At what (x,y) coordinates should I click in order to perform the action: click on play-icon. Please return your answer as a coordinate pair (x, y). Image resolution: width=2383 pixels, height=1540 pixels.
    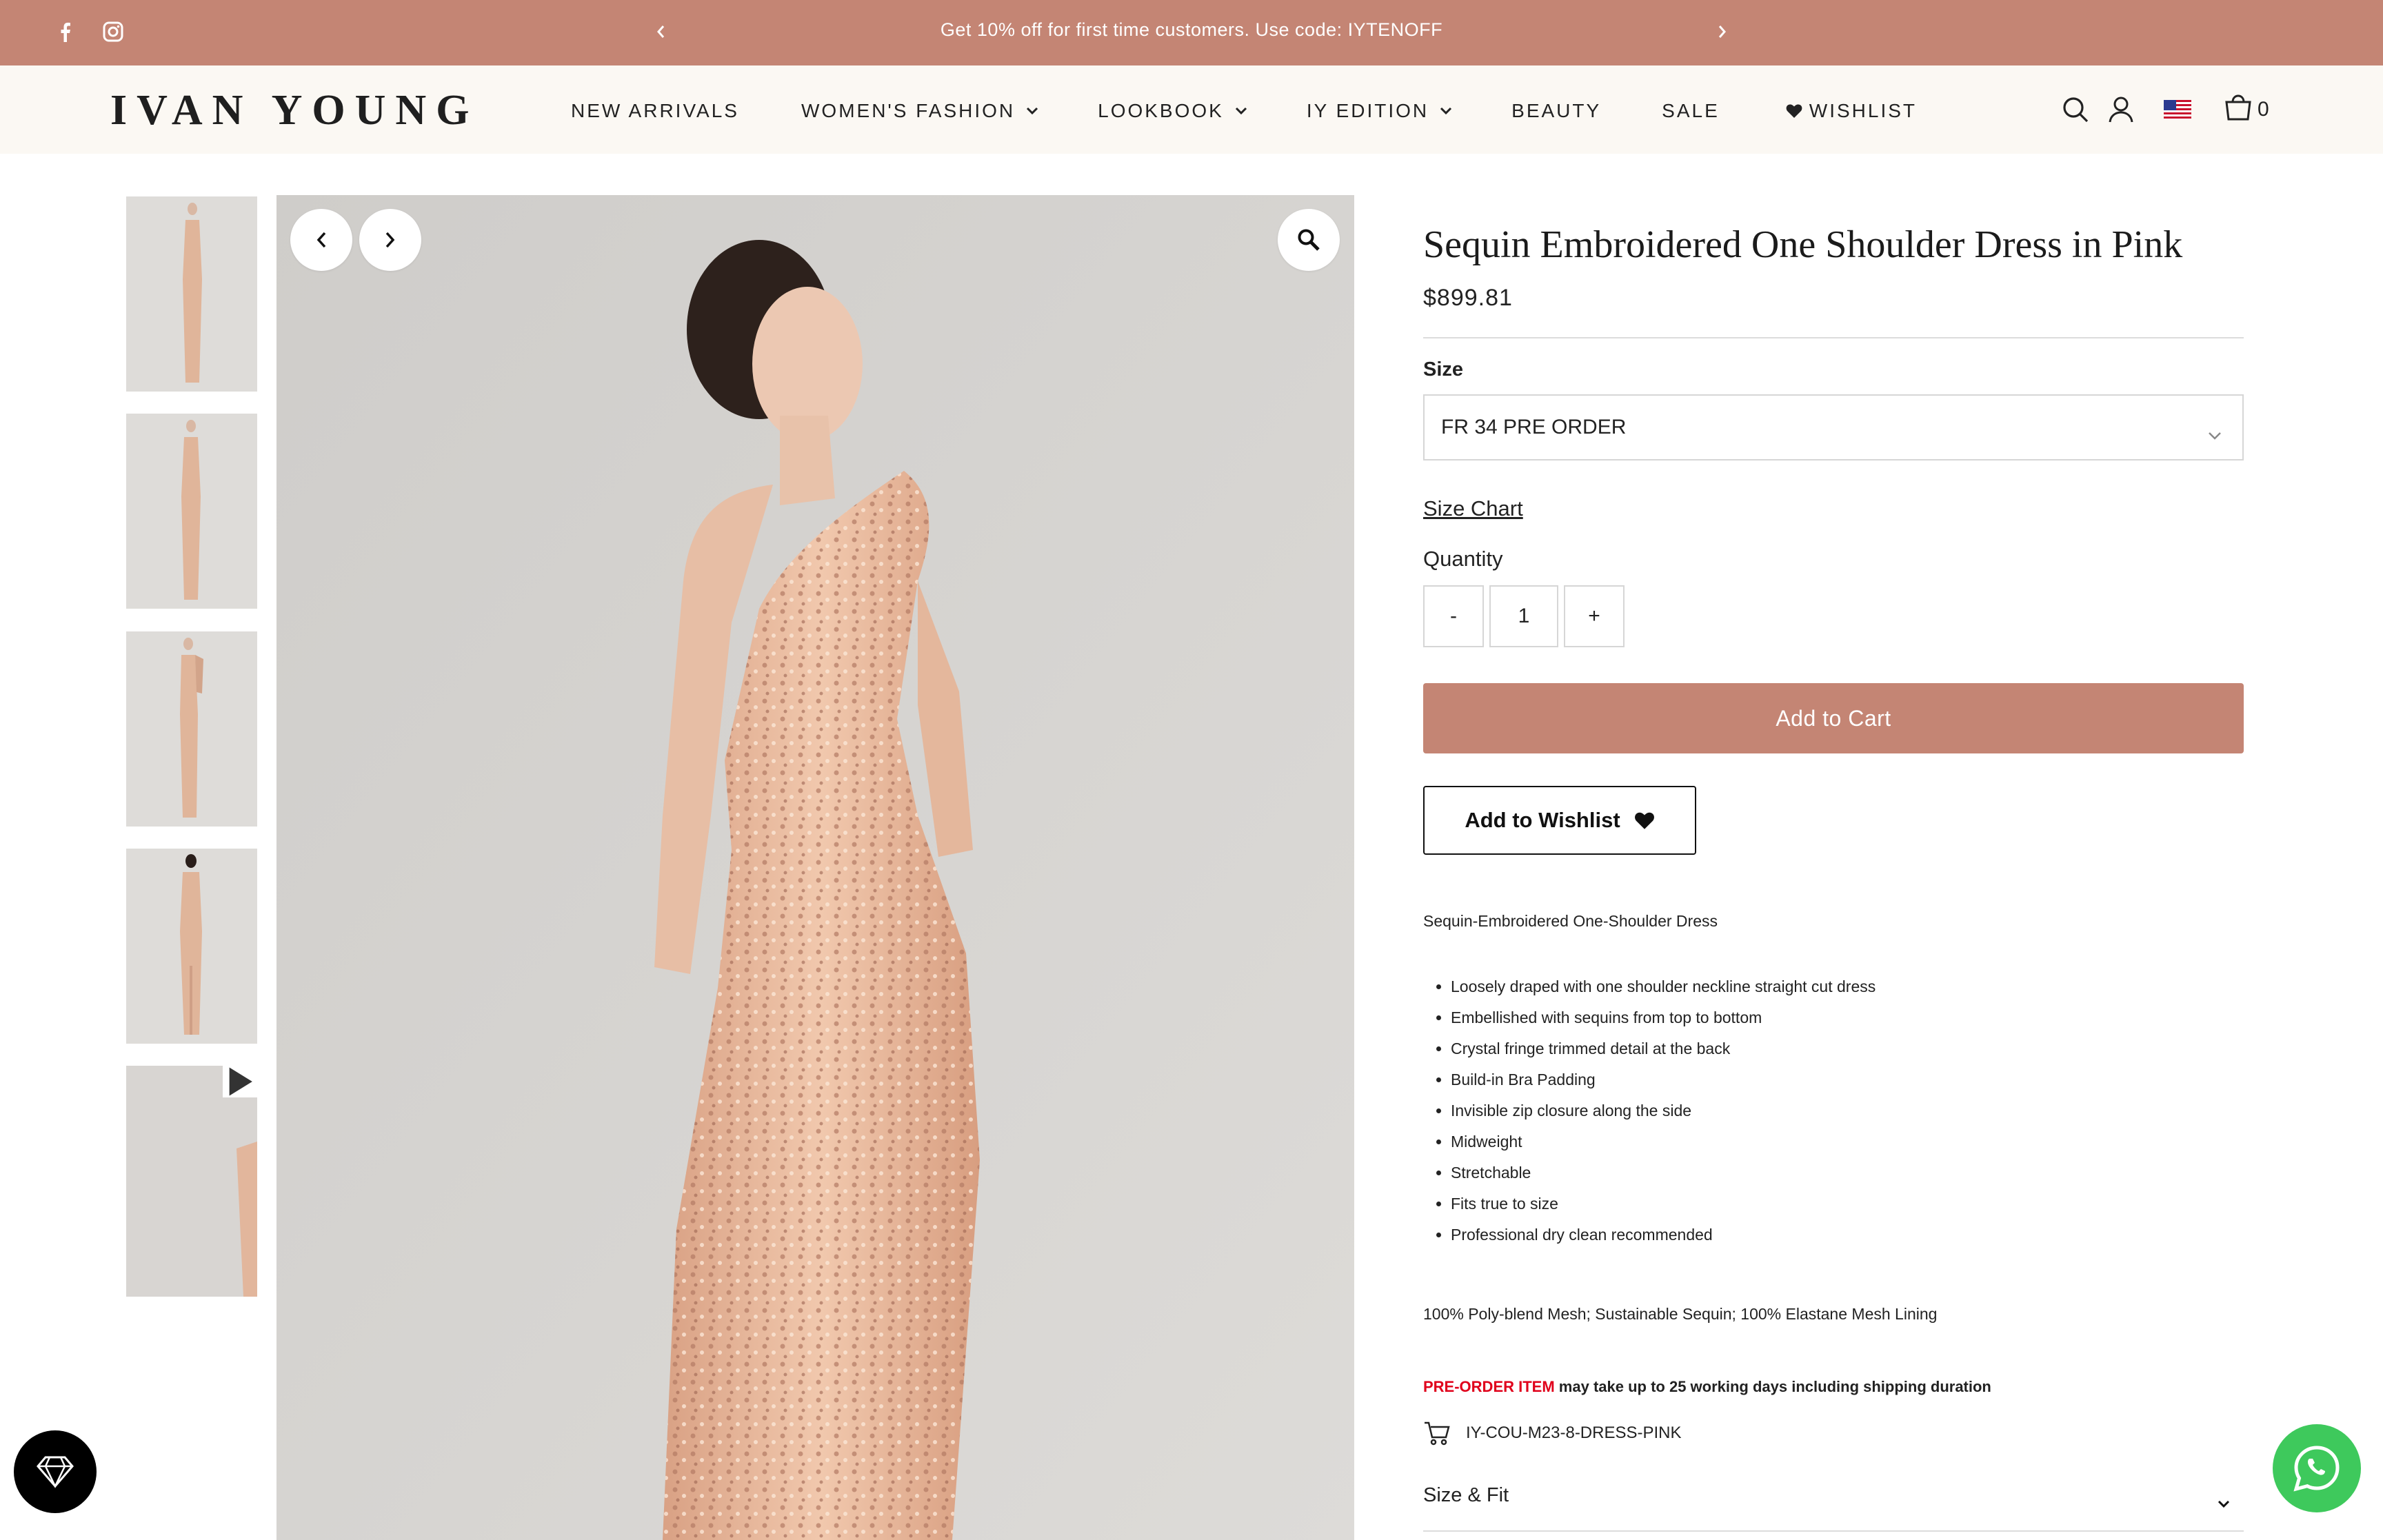
    Looking at the image, I should click on (240, 1082).